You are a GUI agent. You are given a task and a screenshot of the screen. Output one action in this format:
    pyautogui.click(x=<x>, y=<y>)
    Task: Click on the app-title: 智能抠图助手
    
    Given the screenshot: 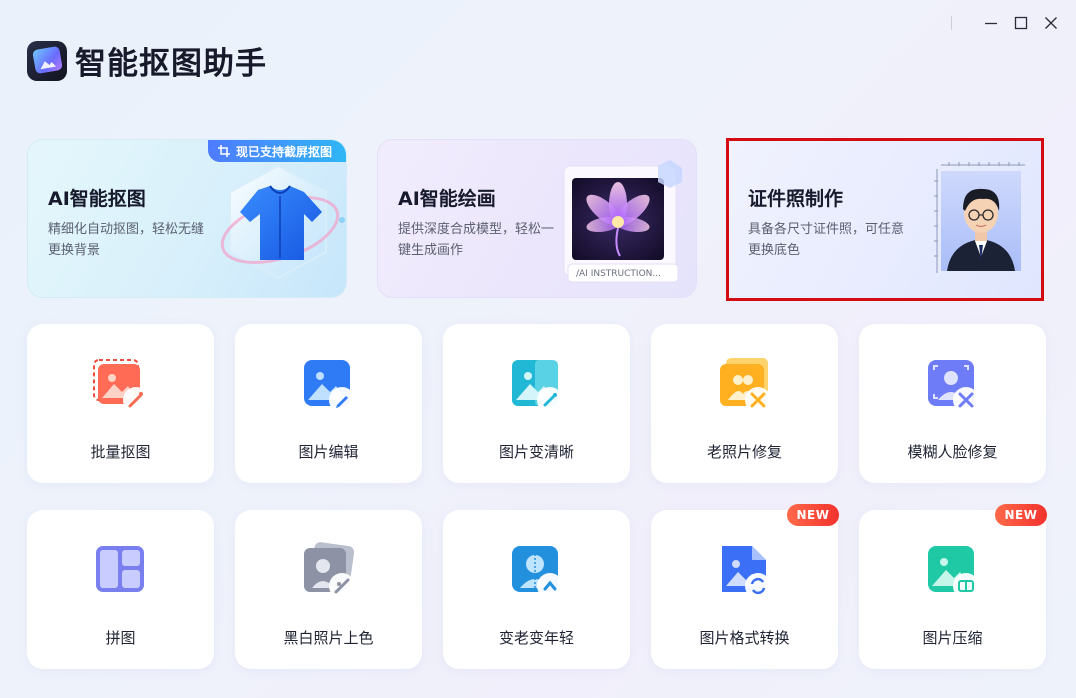 What is the action you would take?
    pyautogui.click(x=171, y=64)
    